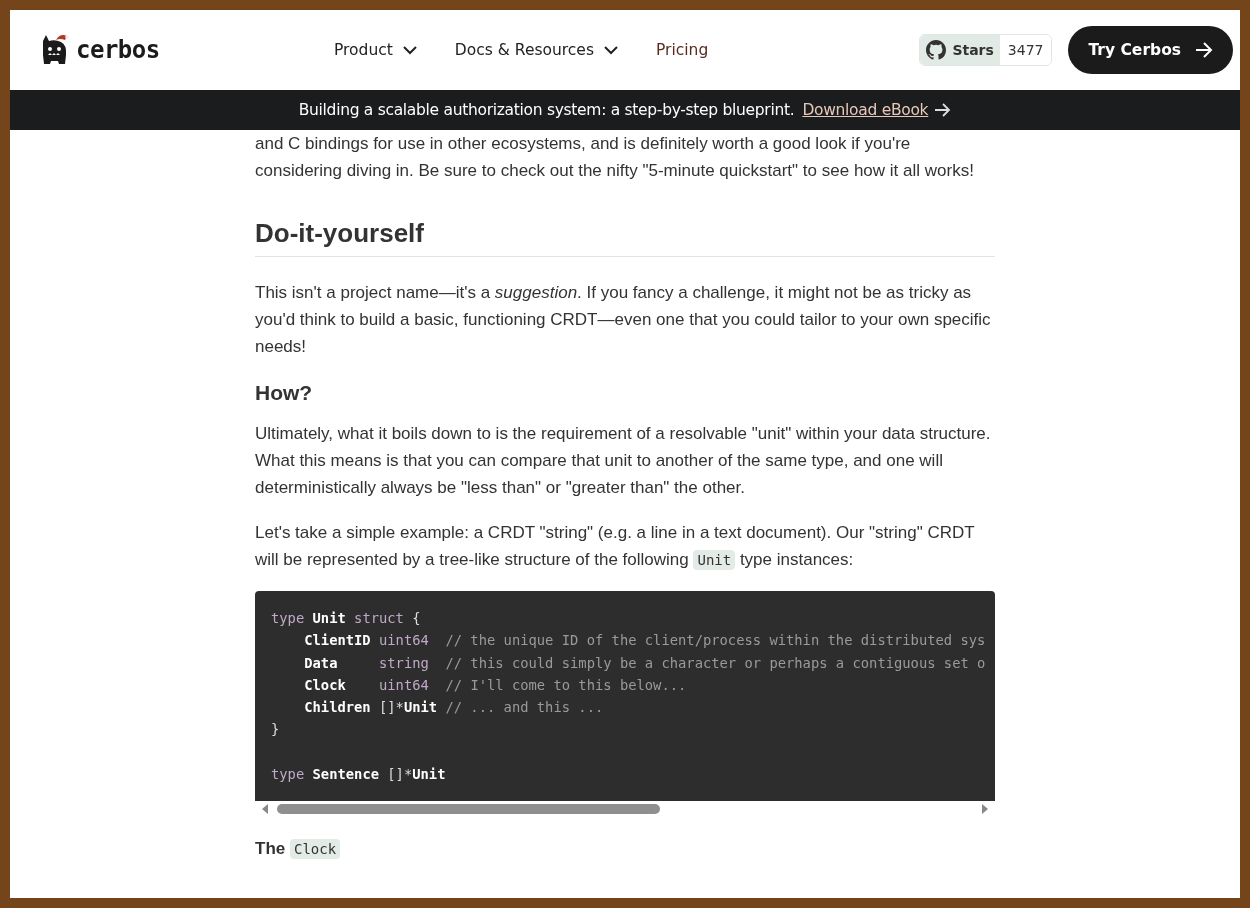 This screenshot has height=908, width=1250. I want to click on try-cerbos-button: Try Cerbos, so click(1150, 50).